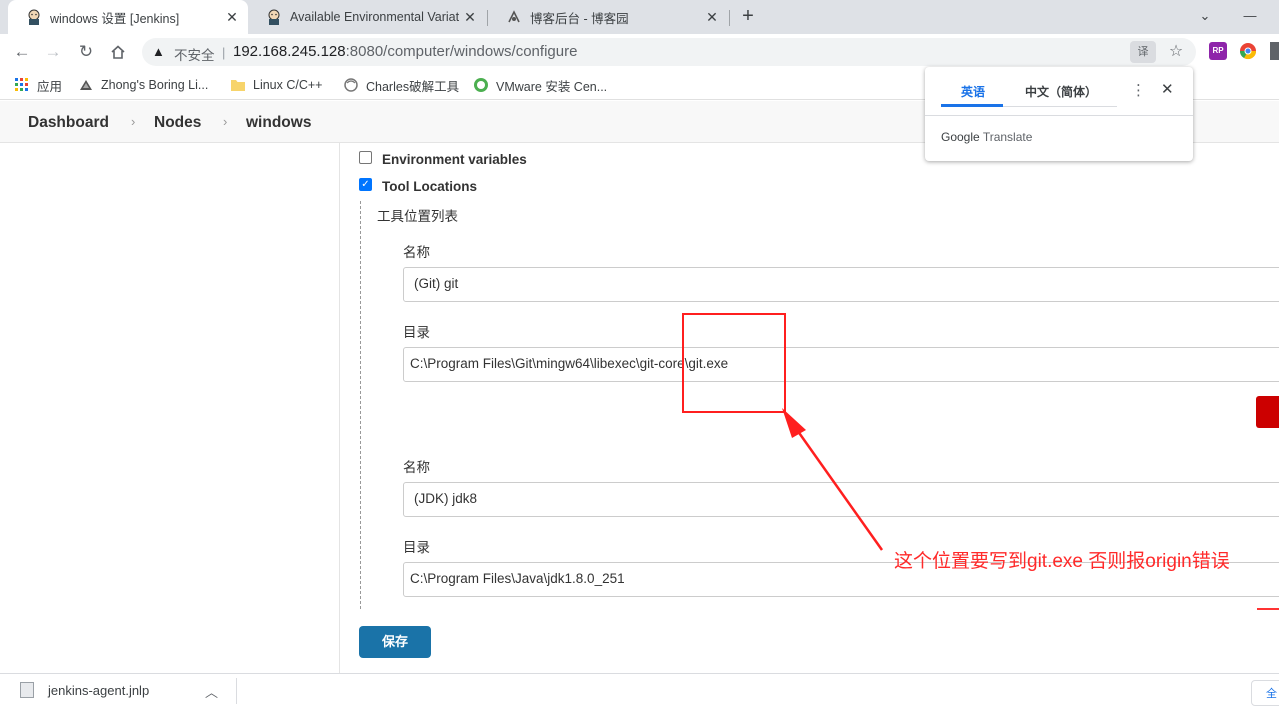 The image size is (1279, 706). Describe the element at coordinates (1205, 16) in the screenshot. I see `tab-search-chevron-icon: ⌄` at that location.